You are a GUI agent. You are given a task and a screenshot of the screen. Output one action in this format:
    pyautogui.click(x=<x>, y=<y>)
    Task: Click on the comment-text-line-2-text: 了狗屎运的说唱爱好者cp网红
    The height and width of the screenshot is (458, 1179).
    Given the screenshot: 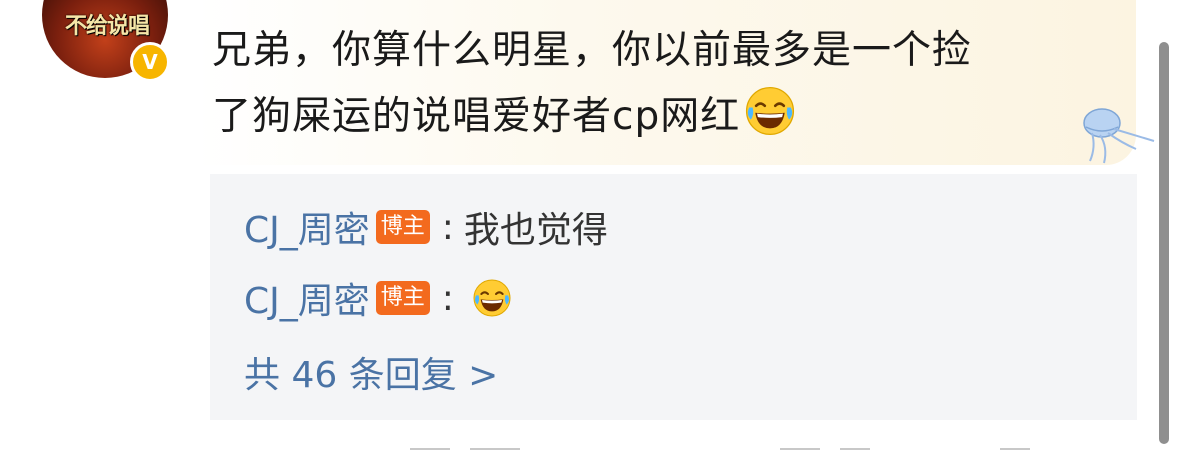 What is the action you would take?
    pyautogui.click(x=476, y=116)
    